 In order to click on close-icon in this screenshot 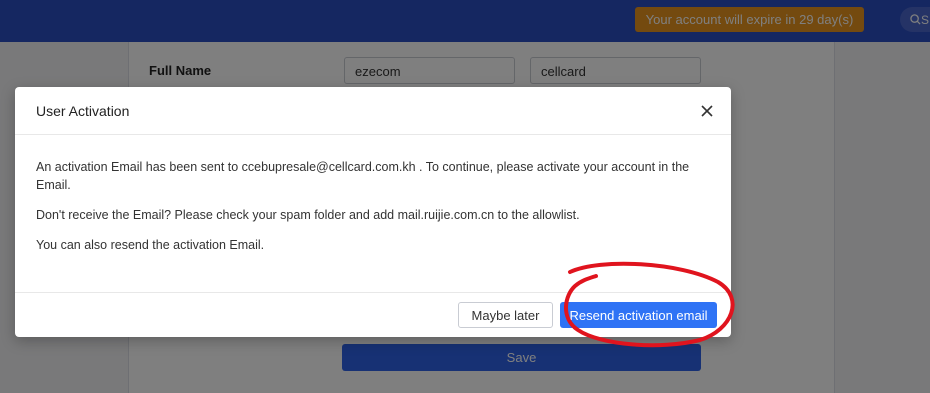, I will do `click(707, 111)`.